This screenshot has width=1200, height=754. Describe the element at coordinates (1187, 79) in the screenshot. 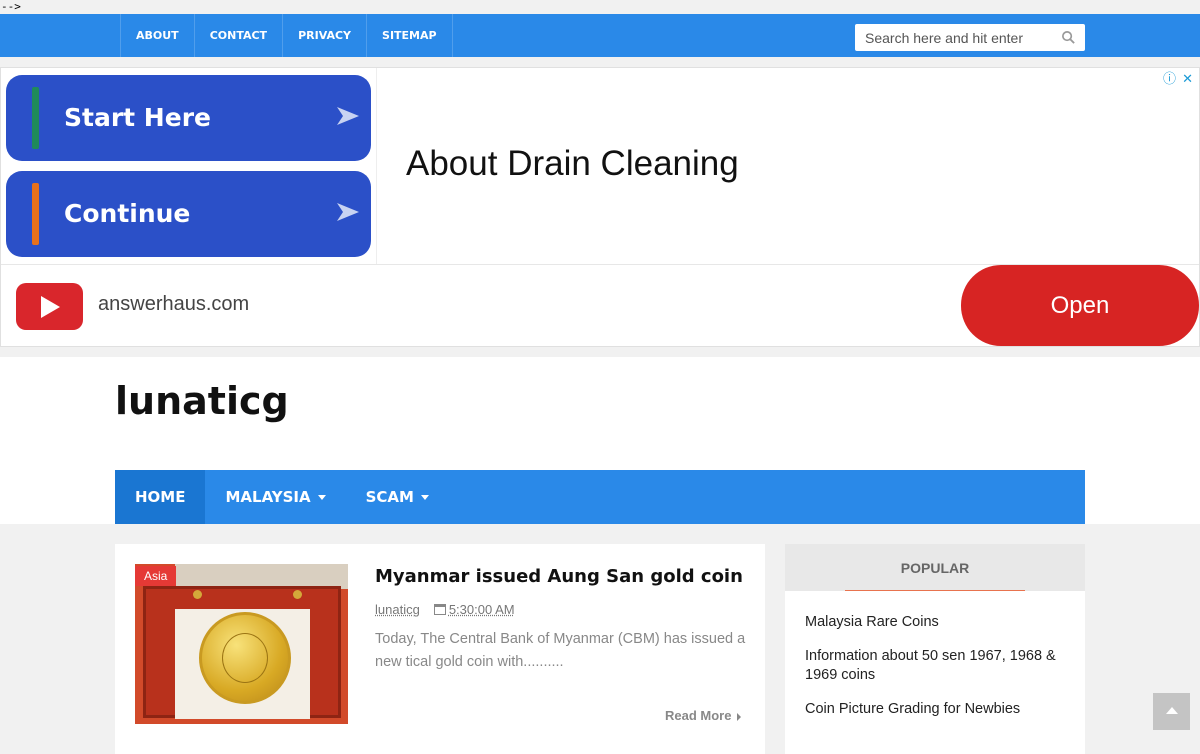

I see `close-icon: ✕` at that location.